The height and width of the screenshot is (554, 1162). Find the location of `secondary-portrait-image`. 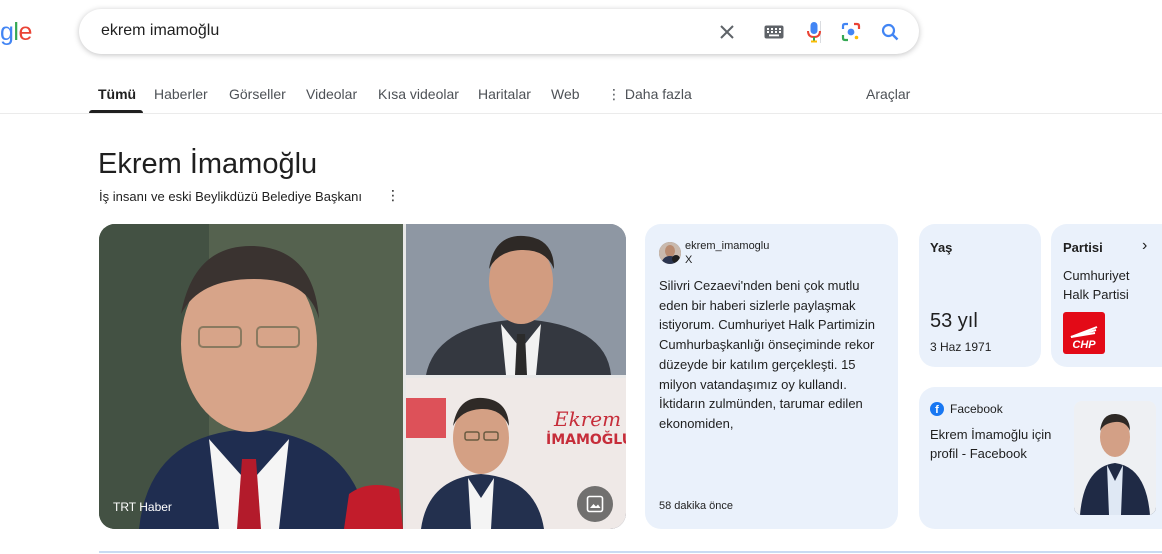

secondary-portrait-image is located at coordinates (516, 299).